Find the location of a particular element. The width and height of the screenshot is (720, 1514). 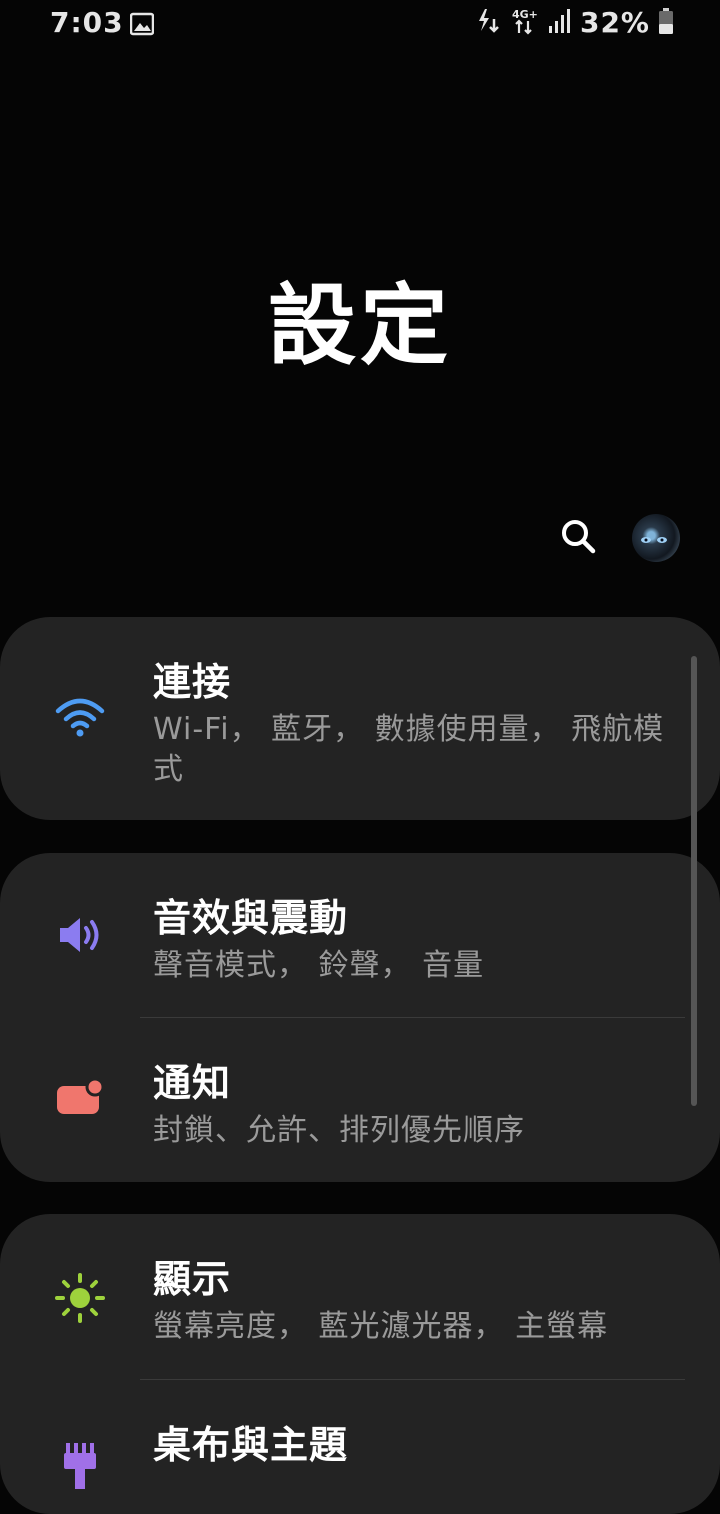

data-saver-icon is located at coordinates (489, 23).